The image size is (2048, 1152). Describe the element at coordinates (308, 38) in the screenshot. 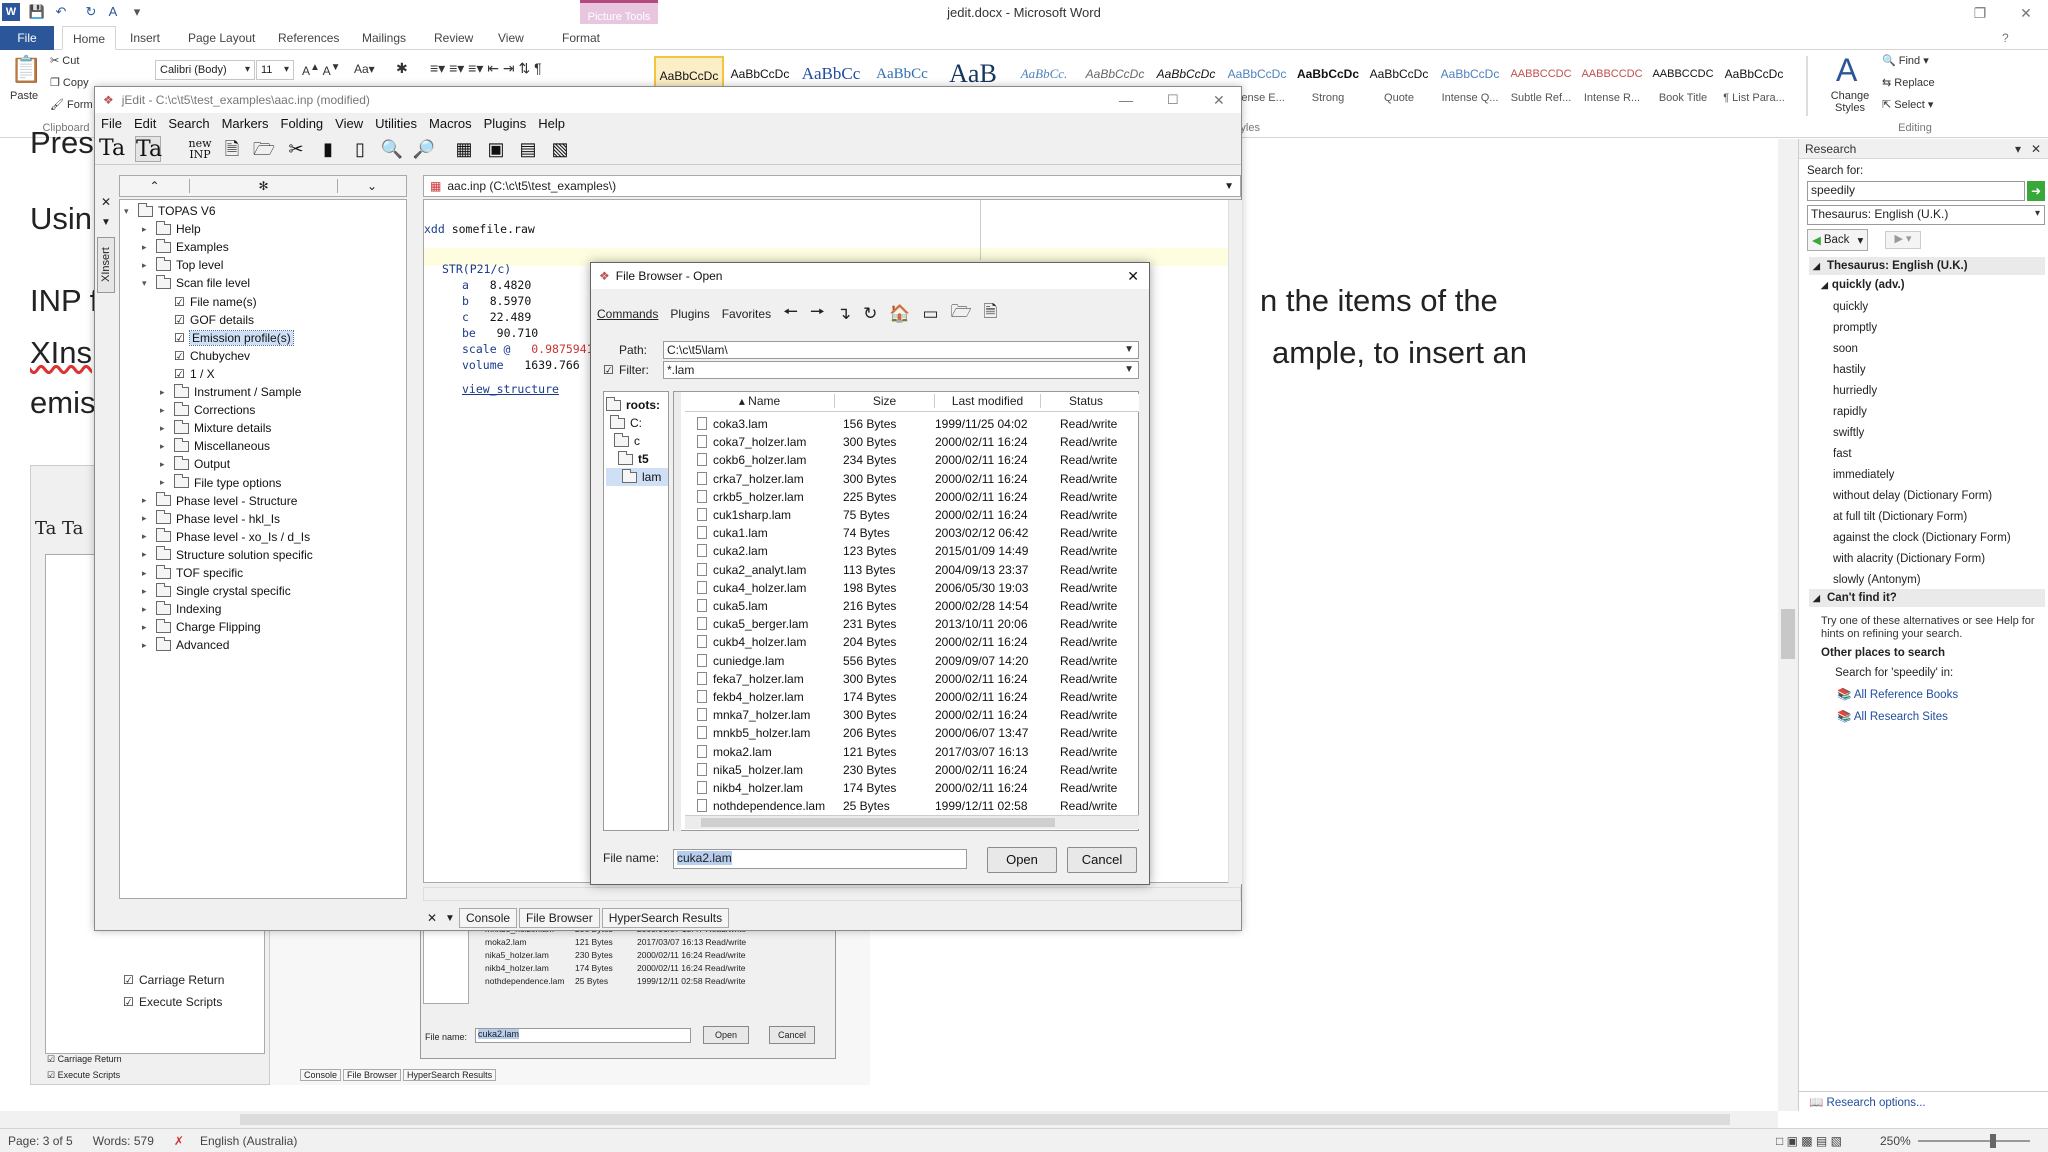

I see `tab-references: References` at that location.